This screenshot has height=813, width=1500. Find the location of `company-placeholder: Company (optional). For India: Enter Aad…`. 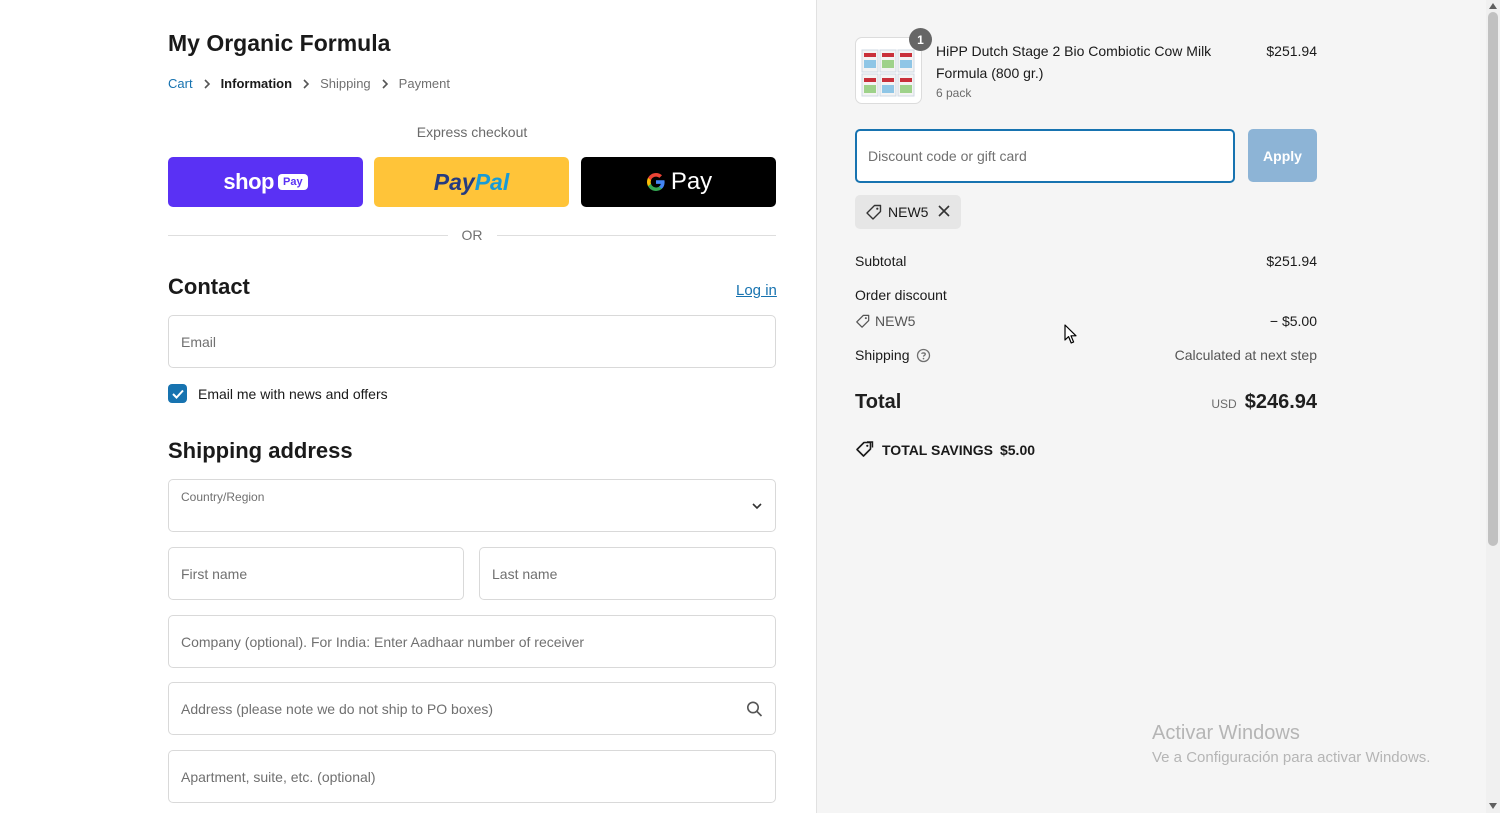

company-placeholder: Company (optional). For India: Enter Aad… is located at coordinates (383, 641).